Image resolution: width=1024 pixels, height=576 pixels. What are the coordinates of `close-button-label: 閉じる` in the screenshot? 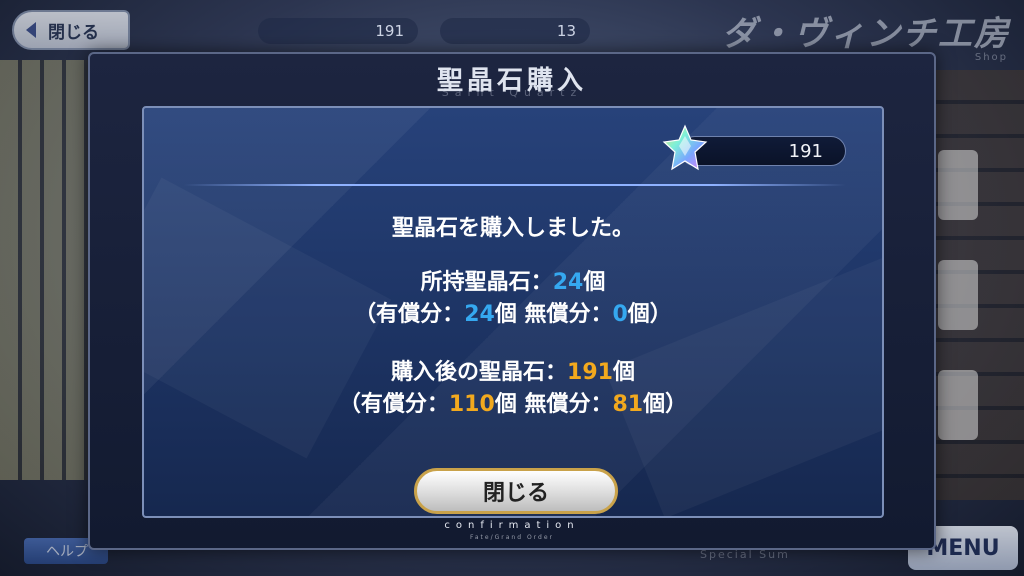 It's located at (515, 493).